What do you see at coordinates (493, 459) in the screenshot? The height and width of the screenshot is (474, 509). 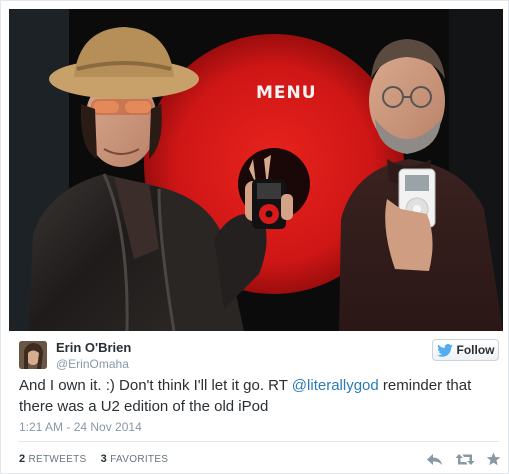 I see `favorite-icon` at bounding box center [493, 459].